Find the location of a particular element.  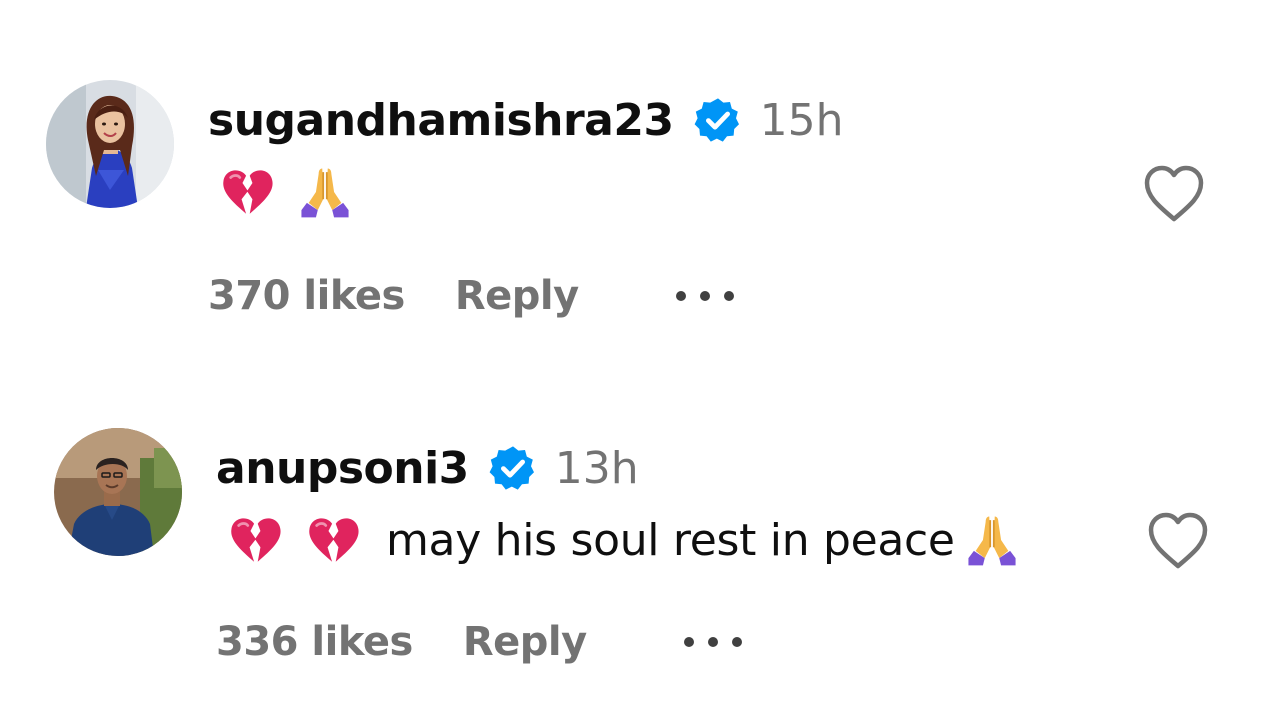

comment-header: anupsoni3 13h is located at coordinates (427, 468).